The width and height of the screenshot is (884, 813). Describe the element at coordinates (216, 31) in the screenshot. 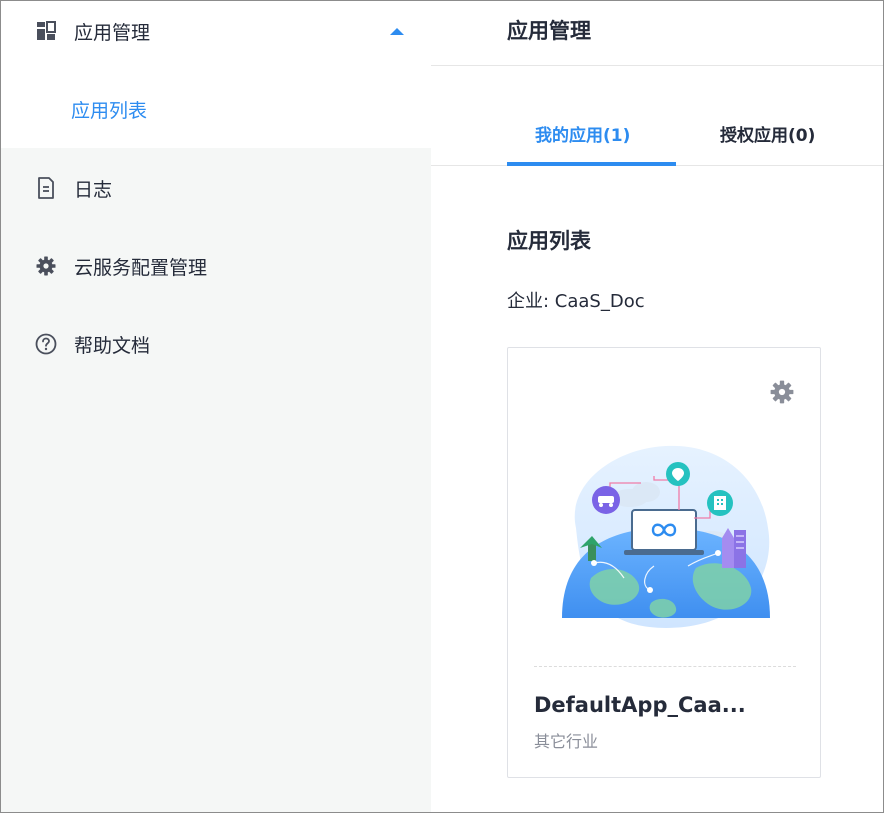

I see `sidebar-item-app-management: 应用管理` at that location.